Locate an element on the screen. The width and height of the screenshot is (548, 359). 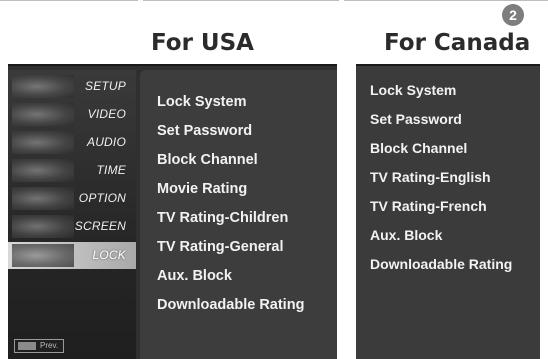
sidebar-item-label: LOCK is located at coordinates (109, 255).